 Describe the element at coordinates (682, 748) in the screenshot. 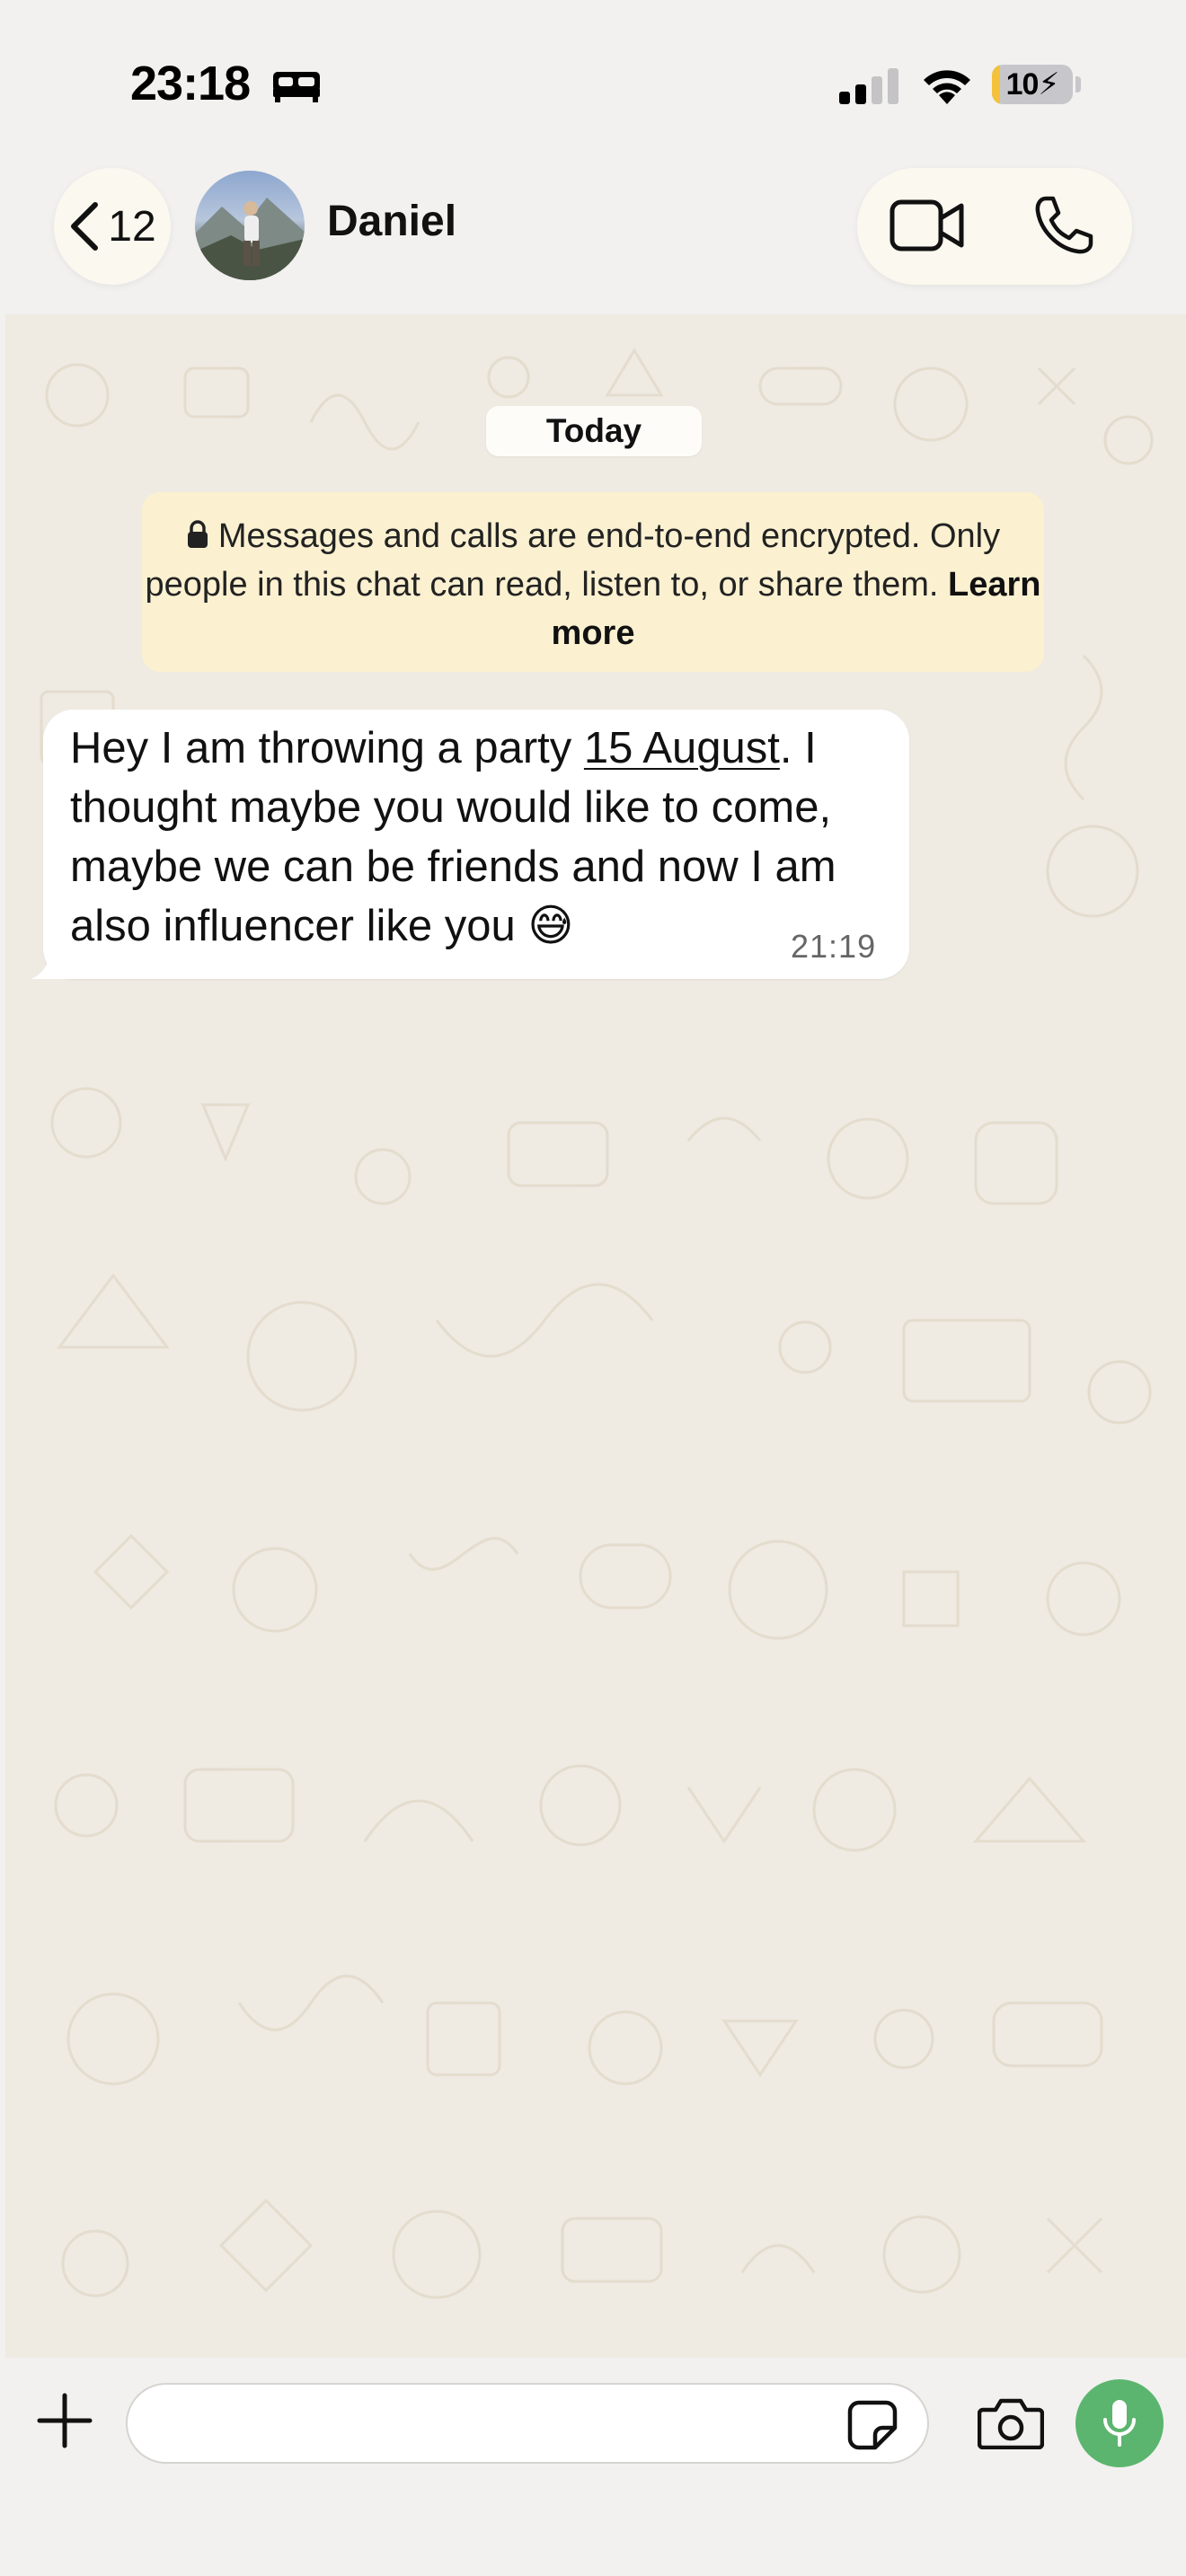

I see `date-link: 15 August` at that location.